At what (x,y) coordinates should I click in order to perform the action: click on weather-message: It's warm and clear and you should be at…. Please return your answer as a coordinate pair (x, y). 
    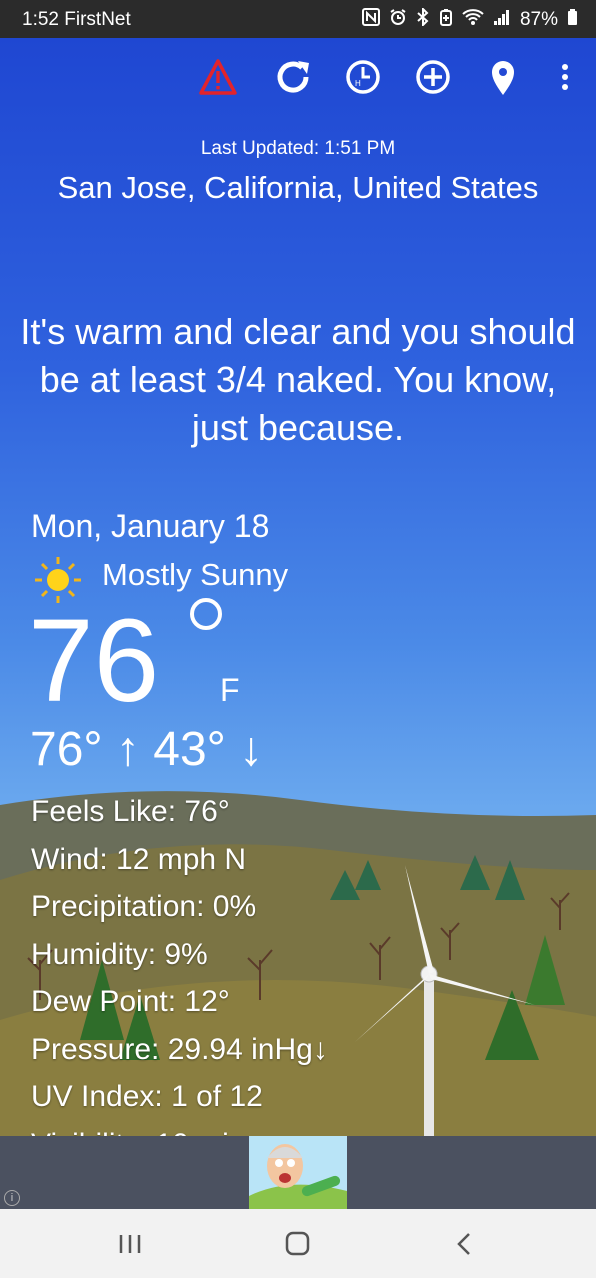
    Looking at the image, I should click on (298, 379).